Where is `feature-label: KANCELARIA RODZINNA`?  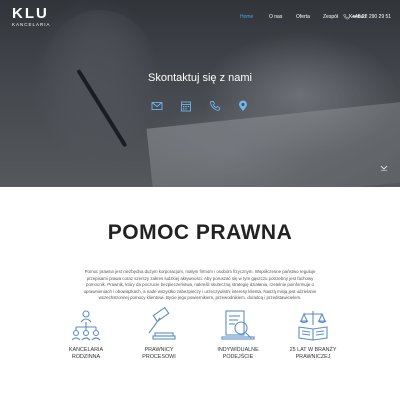
feature-label: KANCELARIA RODZINNA is located at coordinates (86, 353).